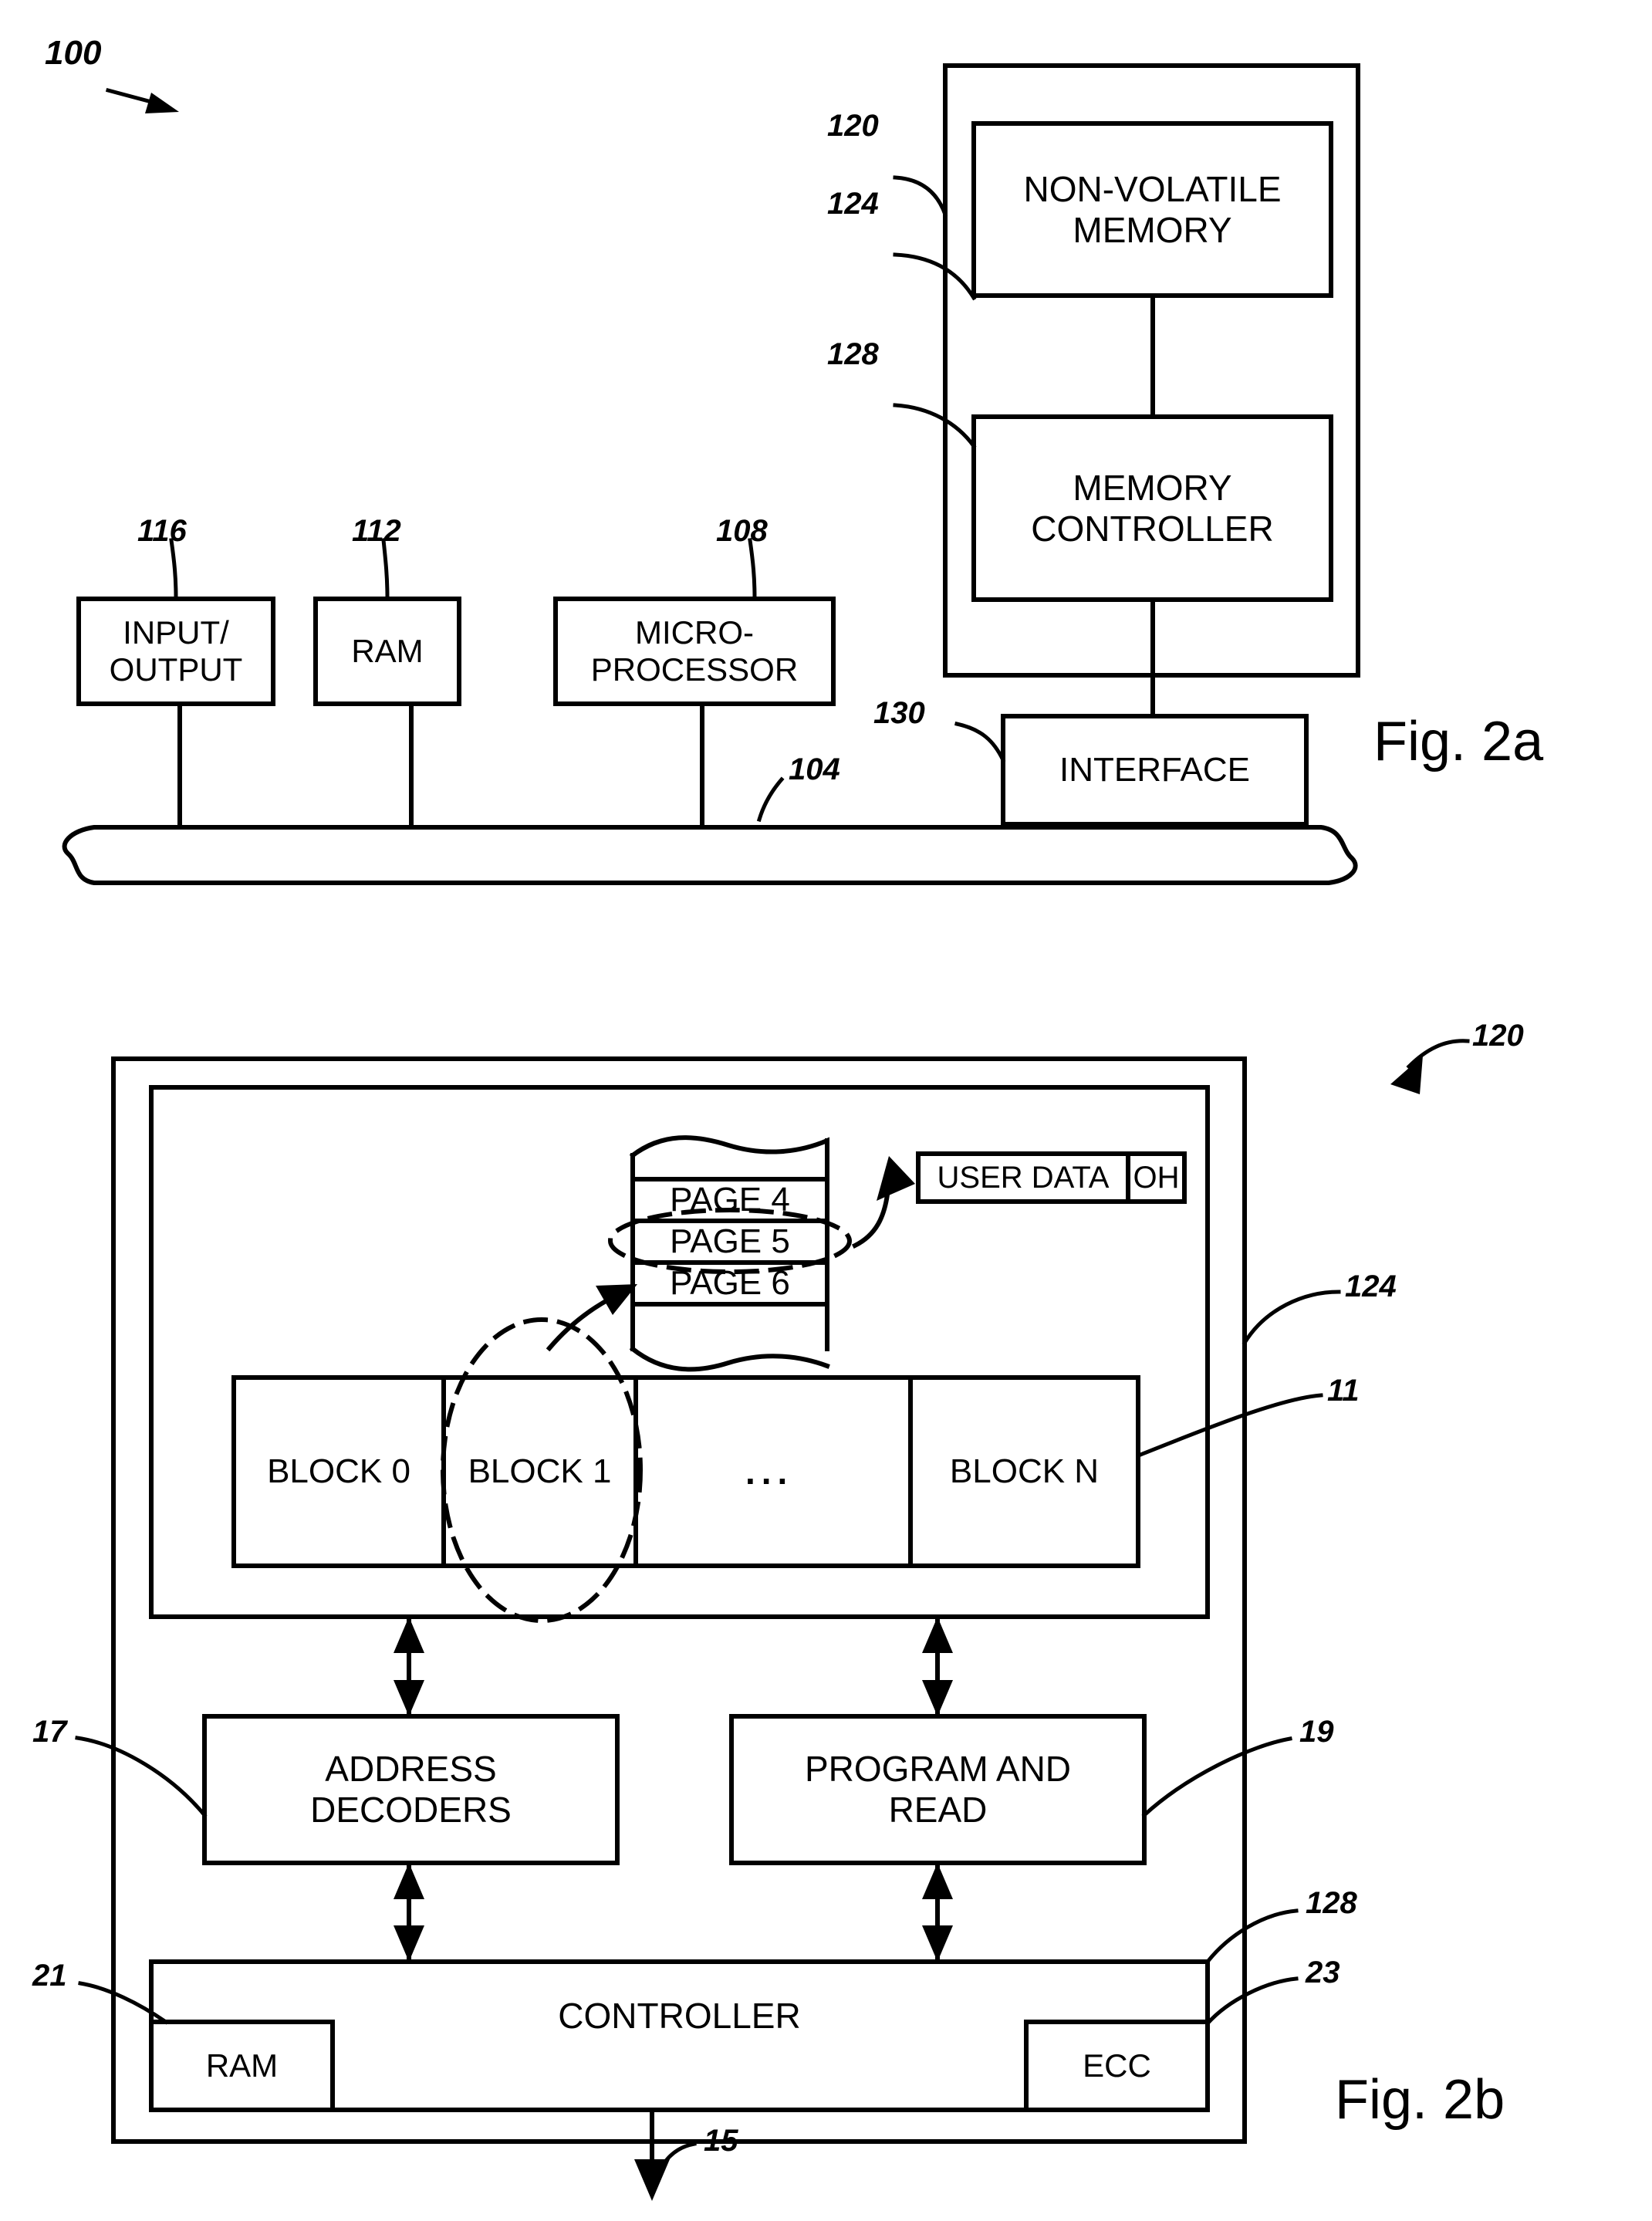 The width and height of the screenshot is (1652, 2221). Describe the element at coordinates (1024, 1471) in the screenshot. I see `memory-block-n-label: BLOCK N` at that location.